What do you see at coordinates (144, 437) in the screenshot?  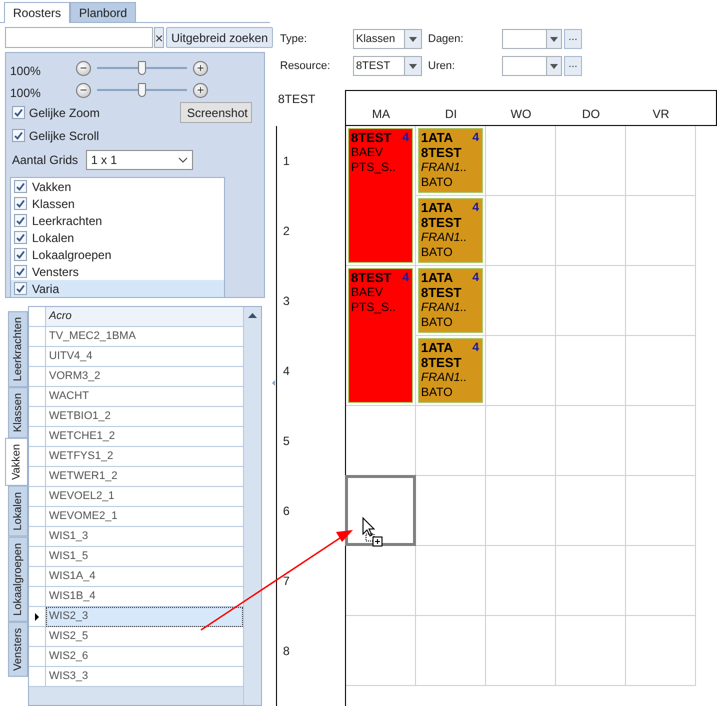 I see `table-cell: WETCHE1_2` at bounding box center [144, 437].